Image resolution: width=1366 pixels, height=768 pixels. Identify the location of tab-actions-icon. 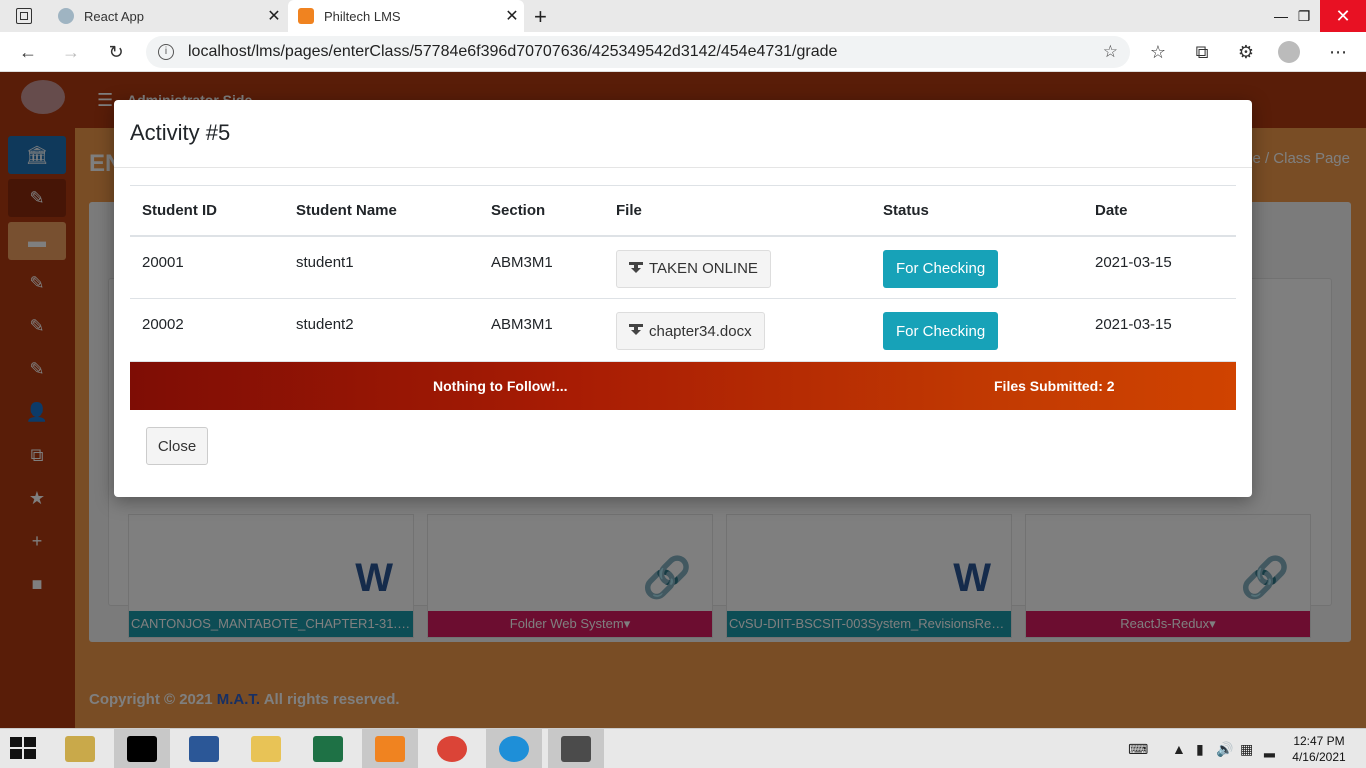
(24, 16).